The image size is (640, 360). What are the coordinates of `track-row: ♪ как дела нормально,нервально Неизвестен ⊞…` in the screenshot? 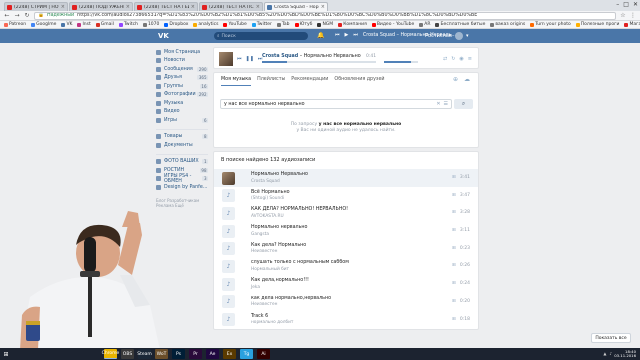 It's located at (346, 302).